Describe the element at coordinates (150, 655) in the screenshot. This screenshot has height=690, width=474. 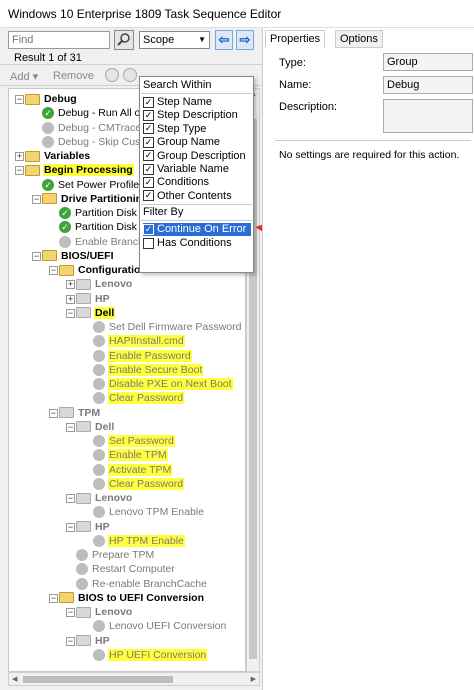
I see `tree-step: HP UEFI Conversion` at that location.